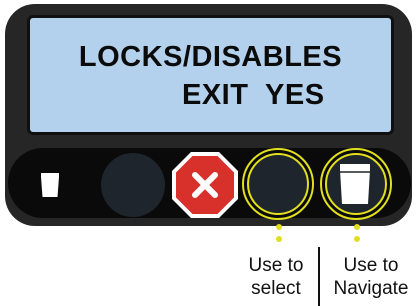 This screenshot has width=418, height=306. I want to click on select-caption: Use to select, so click(276, 277).